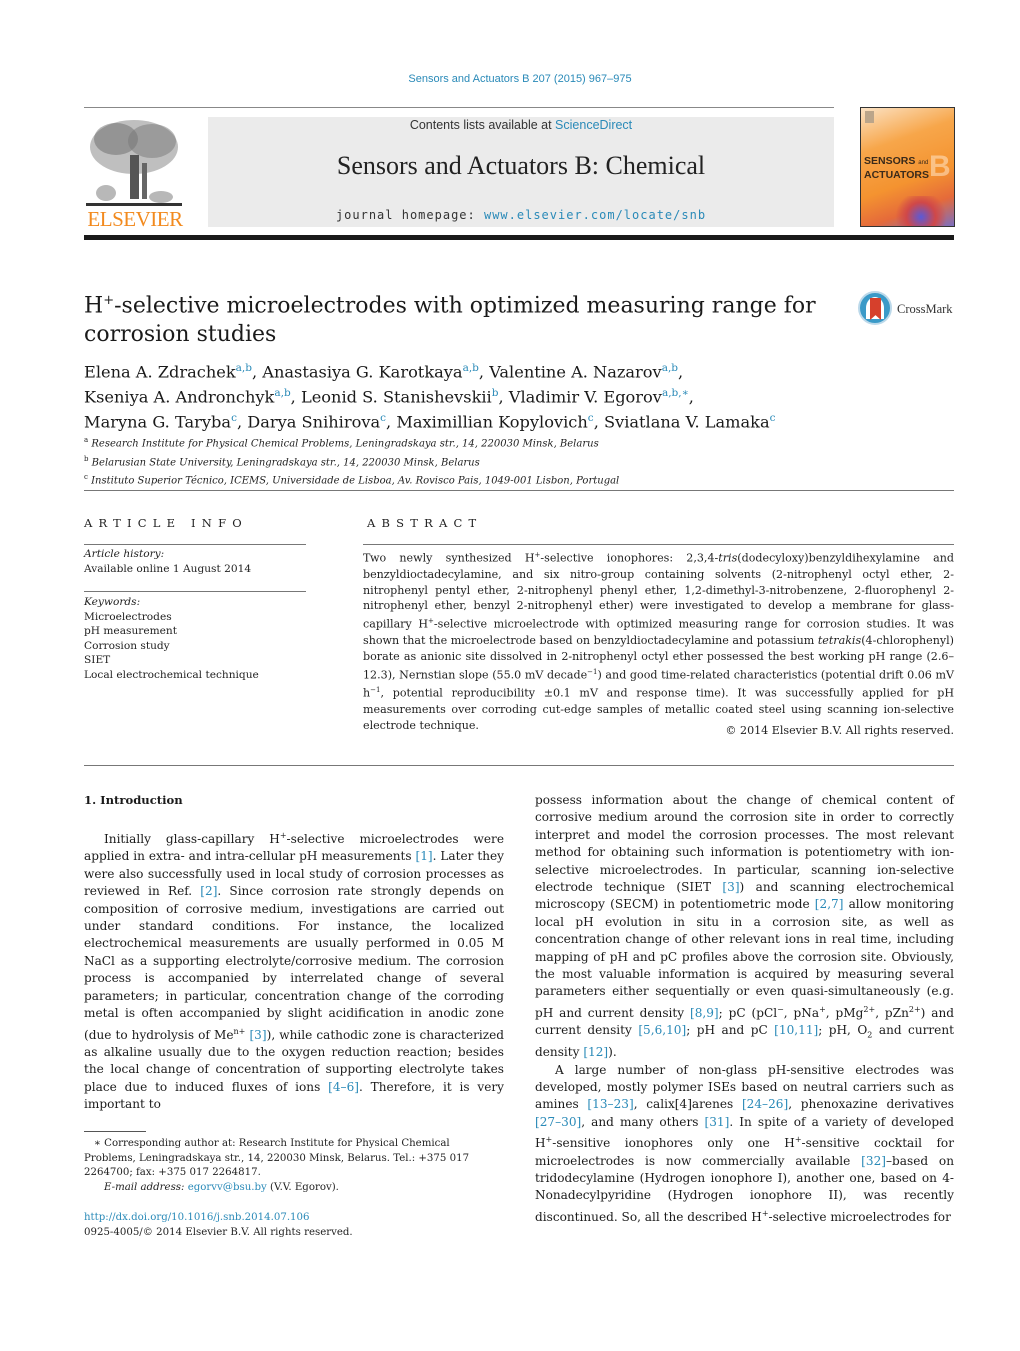  What do you see at coordinates (585, 396) in the screenshot?
I see `author-name: Vladimir V. Egorov` at bounding box center [585, 396].